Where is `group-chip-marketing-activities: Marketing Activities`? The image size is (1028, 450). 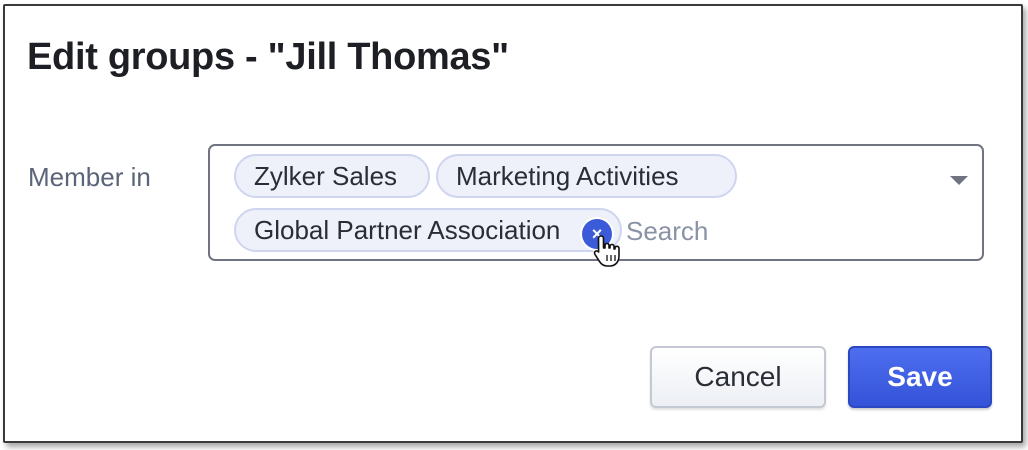
group-chip-marketing-activities: Marketing Activities is located at coordinates (586, 176).